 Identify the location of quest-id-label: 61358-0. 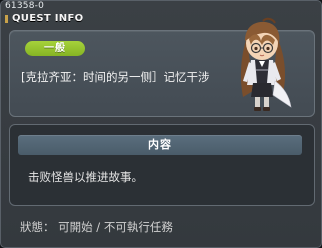
(25, 6).